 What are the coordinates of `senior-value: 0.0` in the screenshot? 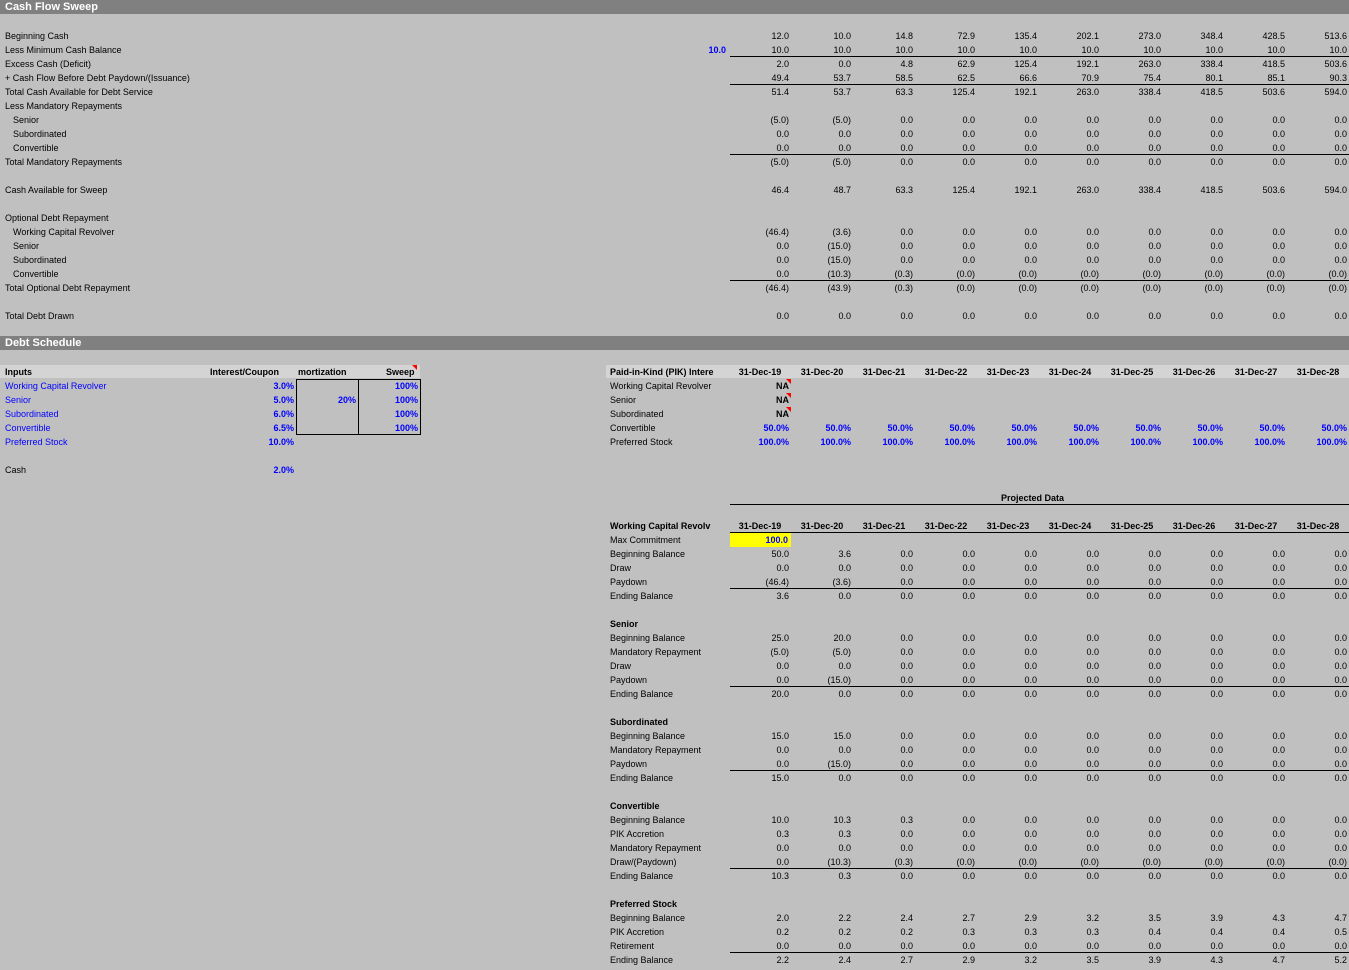 It's located at (968, 652).